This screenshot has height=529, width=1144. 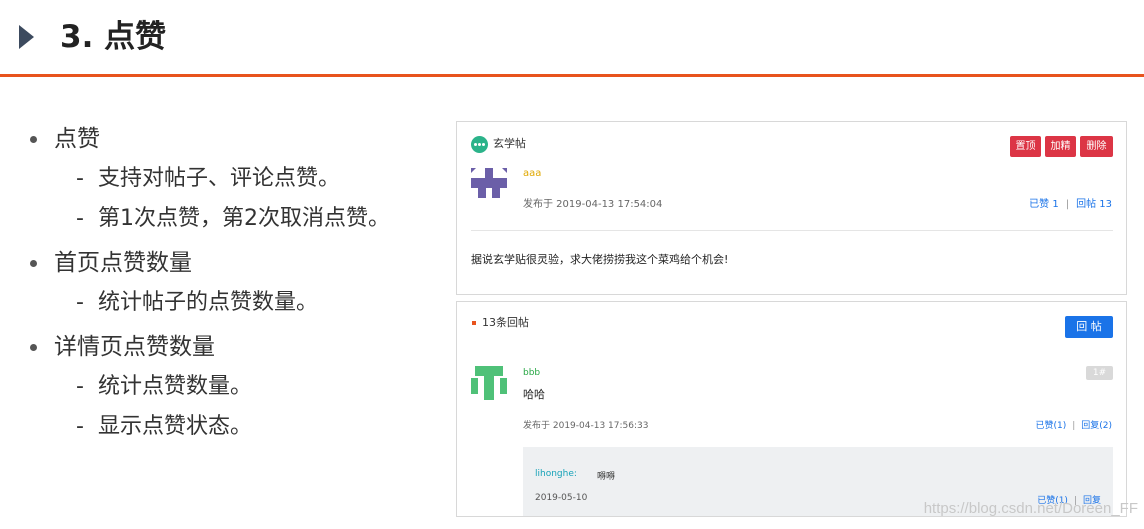 What do you see at coordinates (26, 37) in the screenshot?
I see `triangle-arrow-icon` at bounding box center [26, 37].